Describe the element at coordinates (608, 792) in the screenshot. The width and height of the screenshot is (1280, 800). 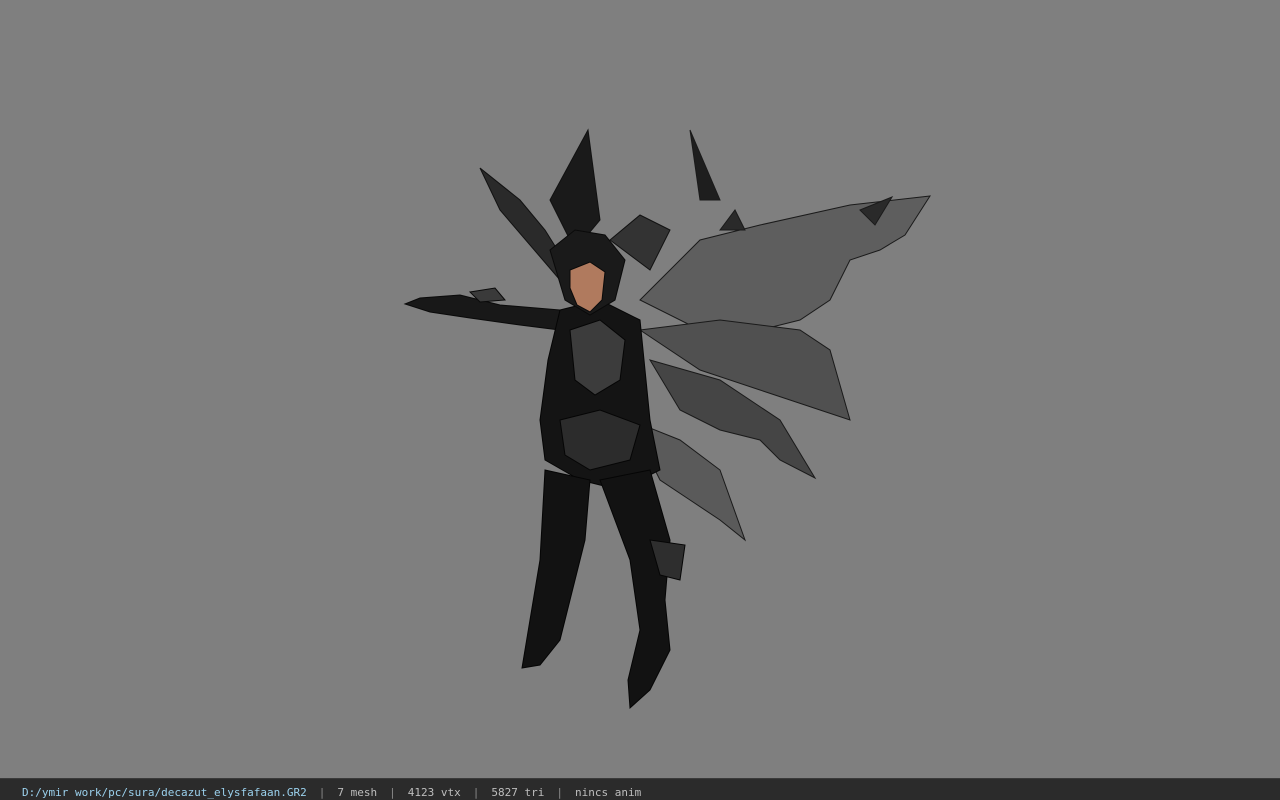
I see `animation-status: nincs anim` at that location.